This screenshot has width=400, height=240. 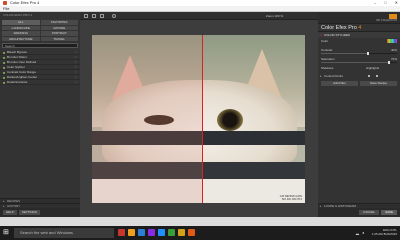 I want to click on right-panel-footer: LOUPE & HISTOGRAM CANCEL SAVE, so click(x=359, y=210).